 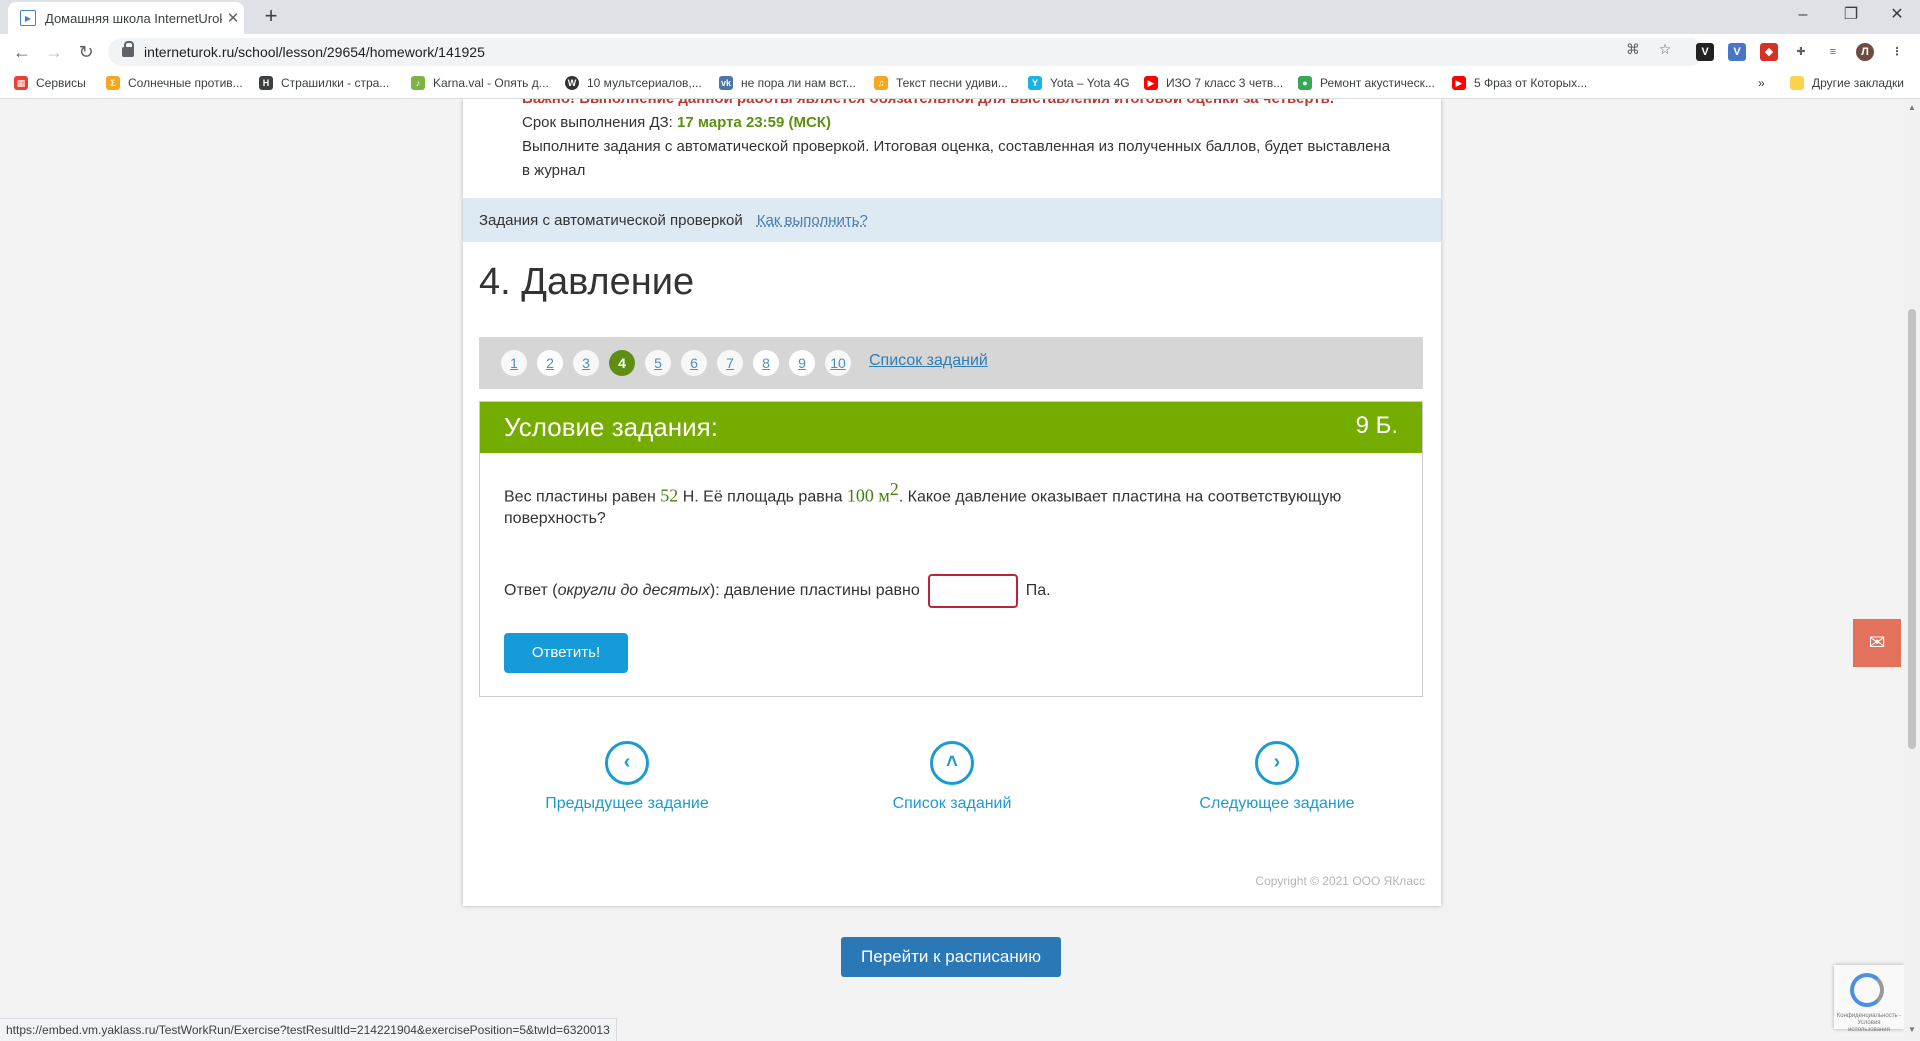 I want to click on scroll-down-icon: ▼, so click(x=1912, y=1029).